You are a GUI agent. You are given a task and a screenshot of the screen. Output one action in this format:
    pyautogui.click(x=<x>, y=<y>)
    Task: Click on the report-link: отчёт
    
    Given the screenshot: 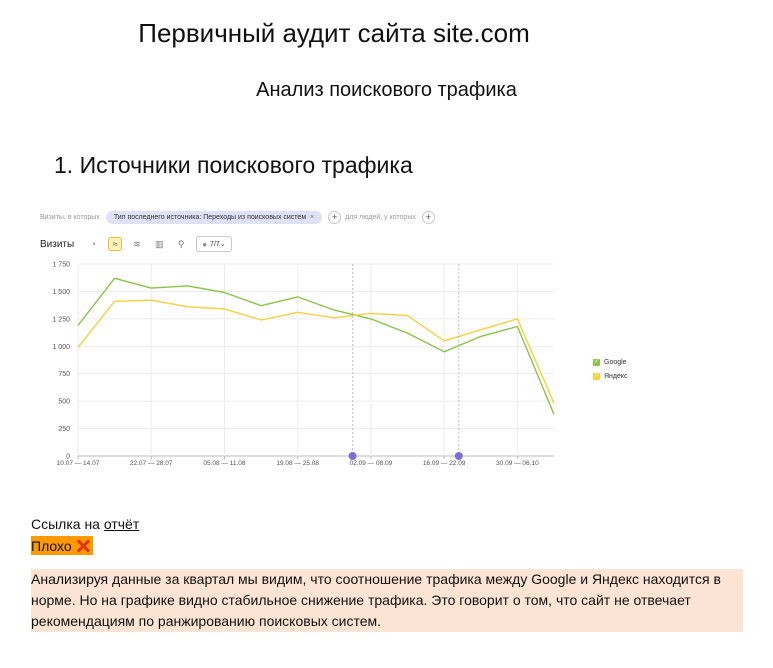 What is the action you would take?
    pyautogui.click(x=121, y=524)
    